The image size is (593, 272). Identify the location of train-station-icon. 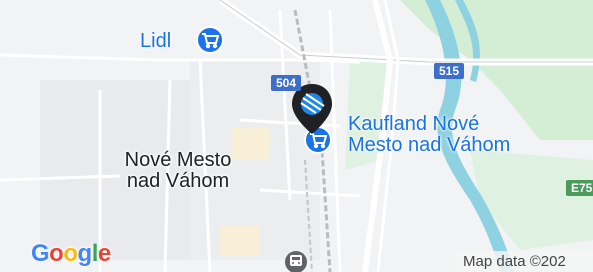
(296, 261).